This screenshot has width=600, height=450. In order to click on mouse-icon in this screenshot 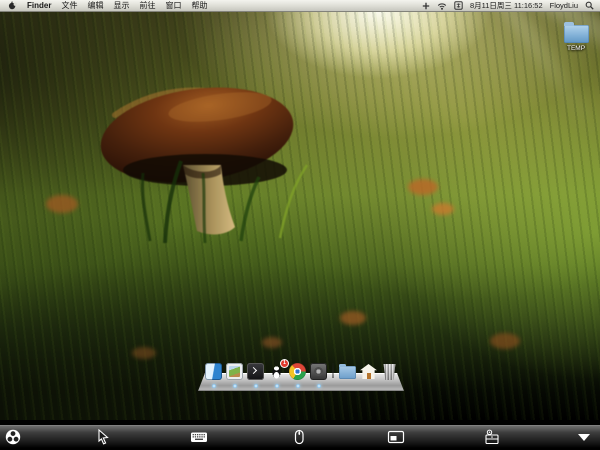, I will do `click(299, 437)`.